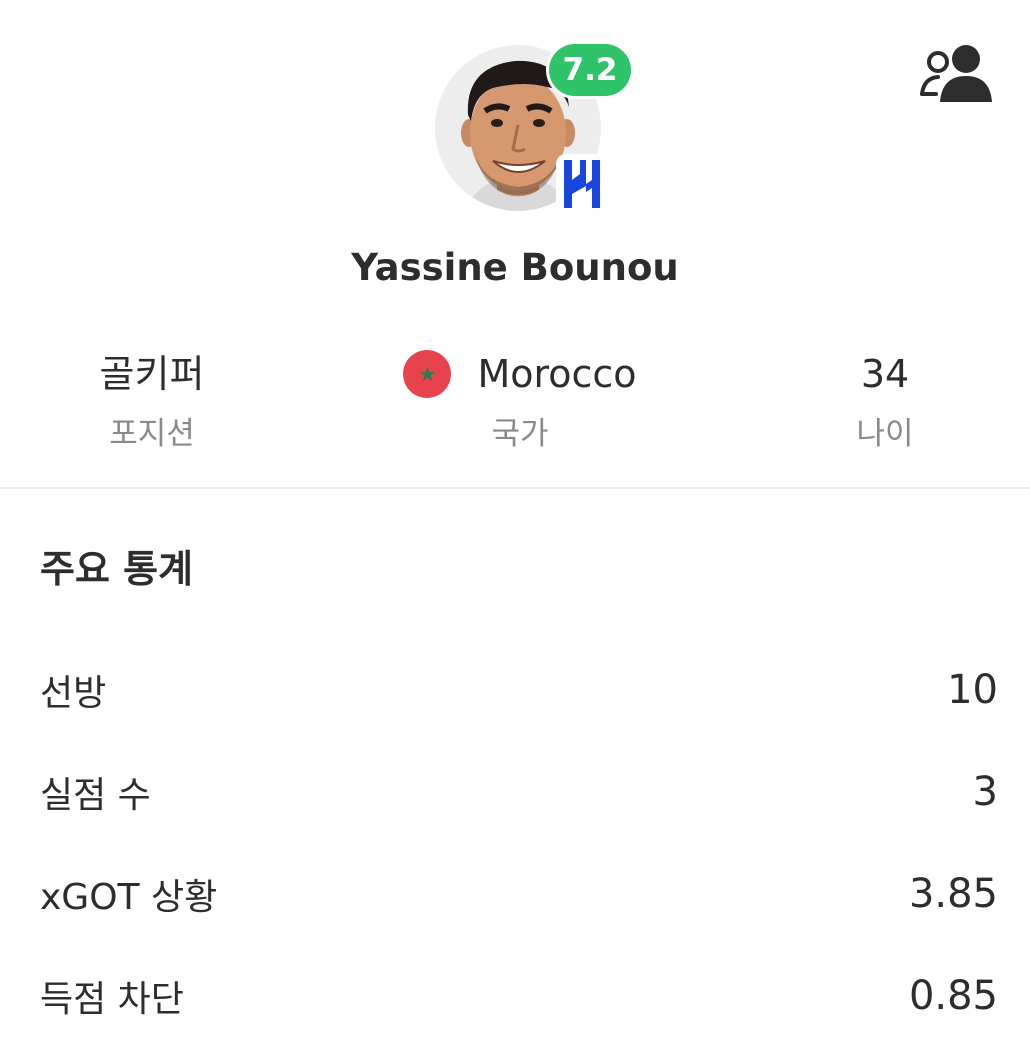 The width and height of the screenshot is (1030, 1049). What do you see at coordinates (519, 996) in the screenshot?
I see `stat-row-goals-prevented: 득점 차단 0.85` at bounding box center [519, 996].